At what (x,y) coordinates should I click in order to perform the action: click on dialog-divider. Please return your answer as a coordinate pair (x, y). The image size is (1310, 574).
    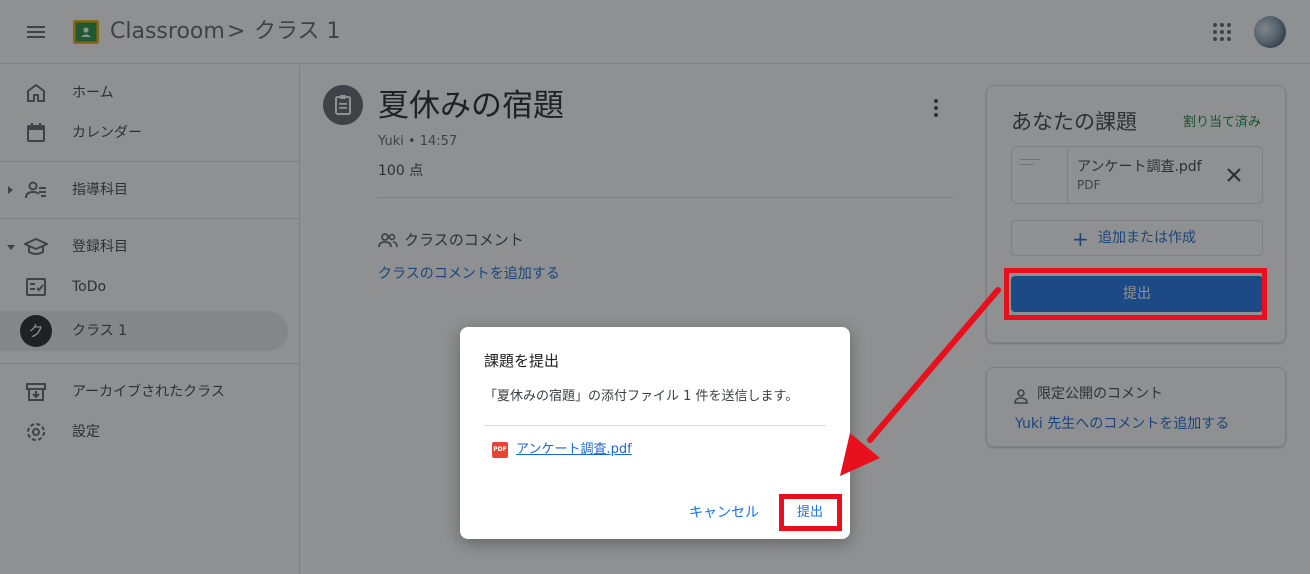
    Looking at the image, I should click on (655, 425).